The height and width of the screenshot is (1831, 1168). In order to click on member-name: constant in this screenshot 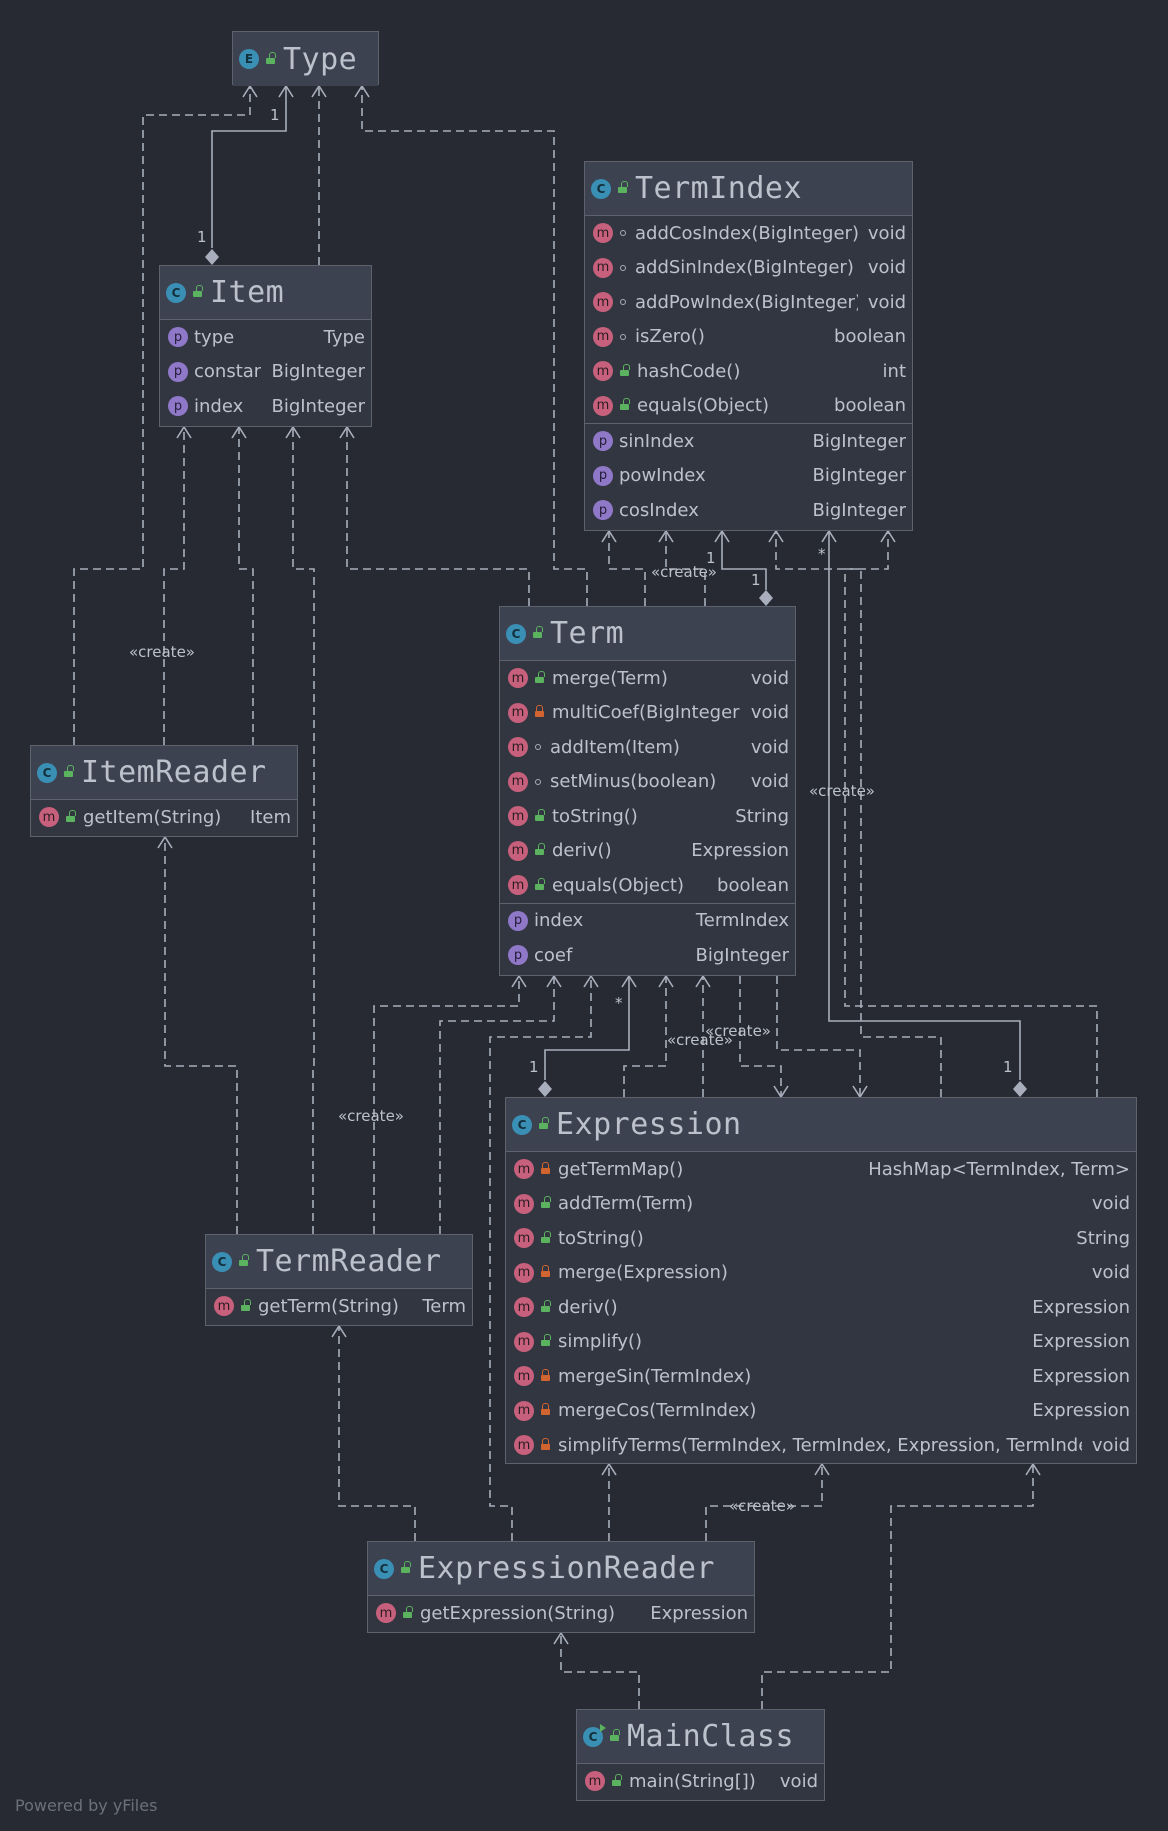, I will do `click(228, 372)`.